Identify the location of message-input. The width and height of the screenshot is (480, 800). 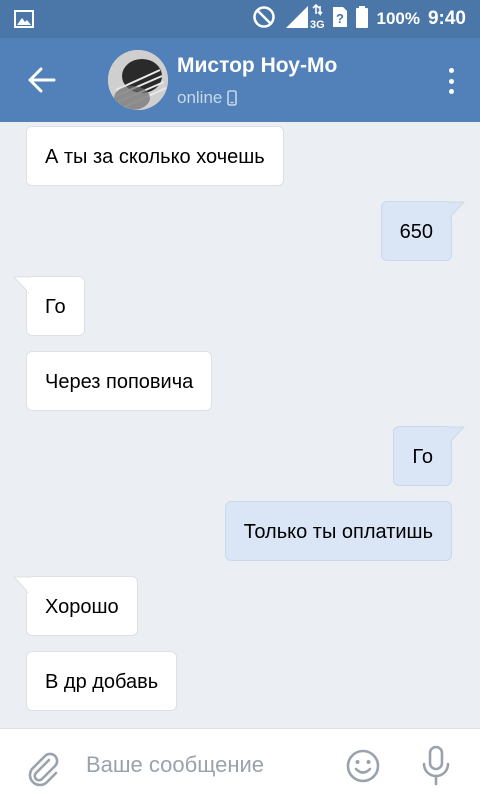
(206, 765).